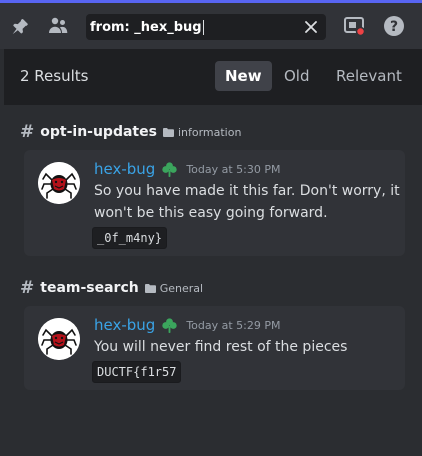 This screenshot has width=422, height=456. What do you see at coordinates (297, 76) in the screenshot?
I see `sort-old-tab: Old` at bounding box center [297, 76].